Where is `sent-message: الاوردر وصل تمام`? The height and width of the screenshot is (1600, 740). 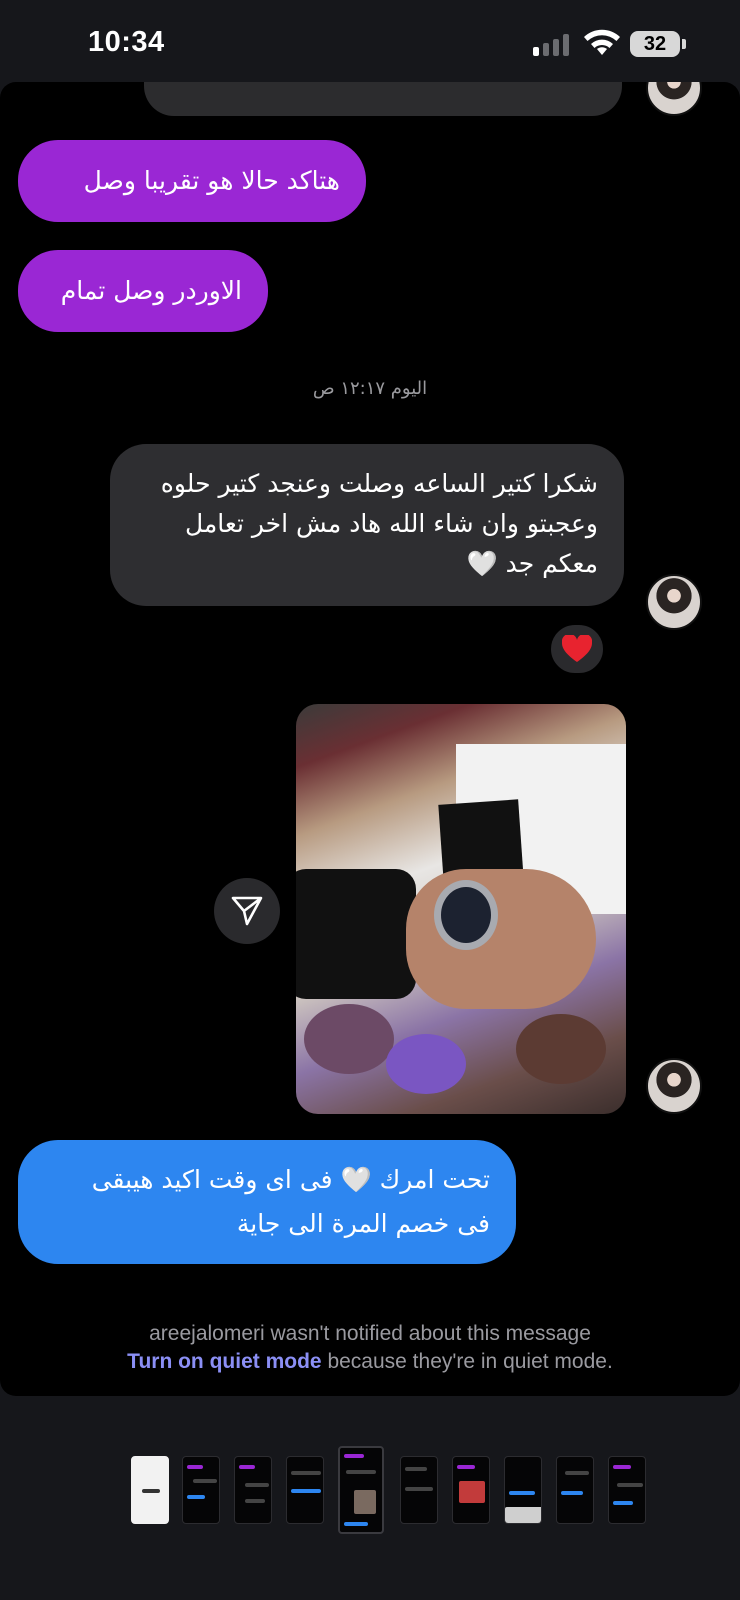 sent-message: الاوردر وصل تمام is located at coordinates (143, 291).